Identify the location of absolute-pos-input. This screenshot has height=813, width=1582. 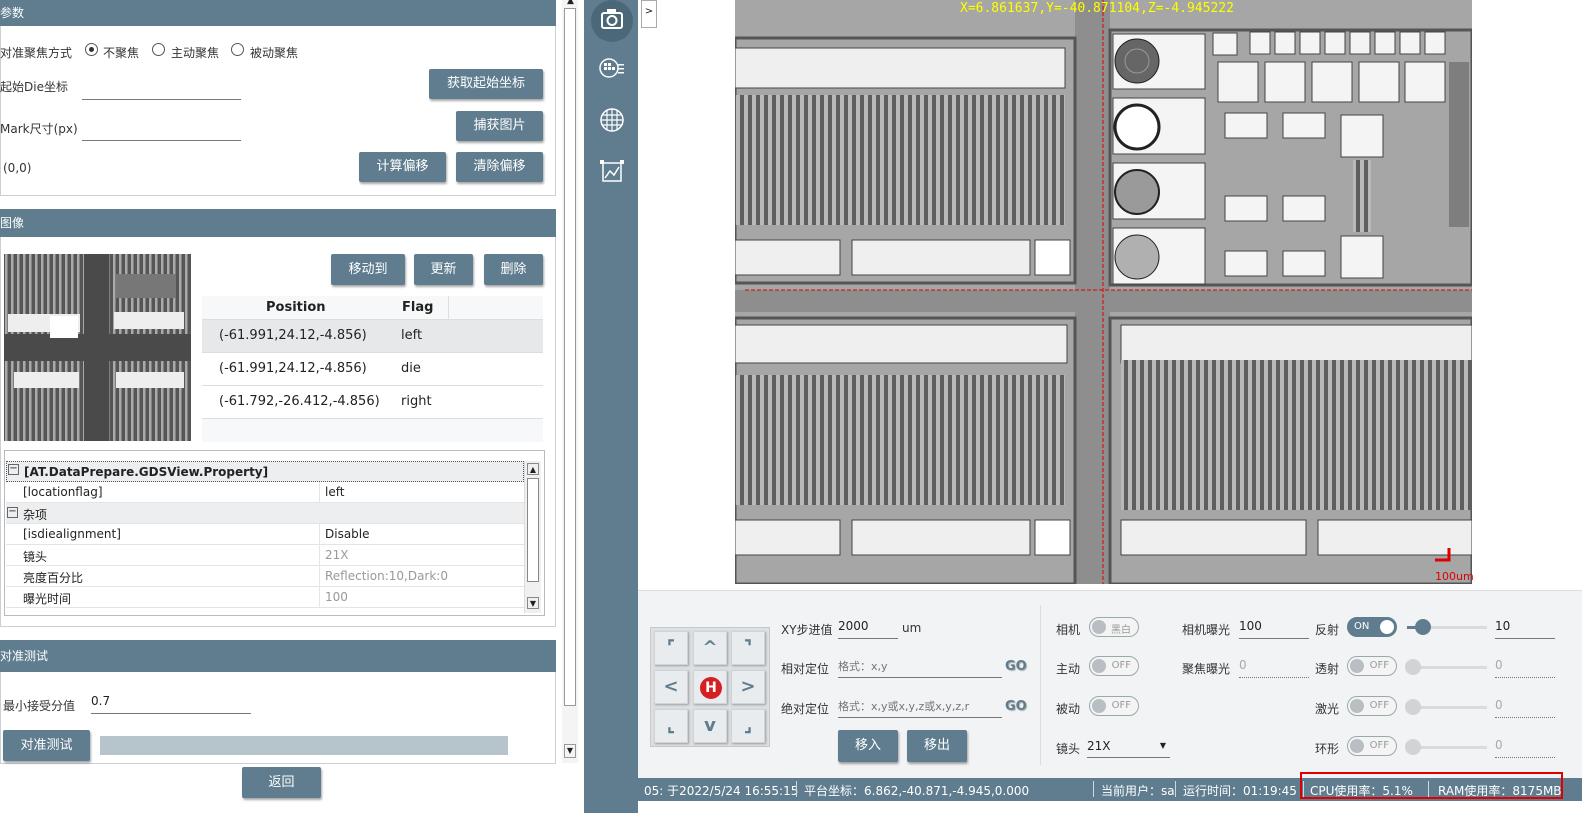
(920, 707).